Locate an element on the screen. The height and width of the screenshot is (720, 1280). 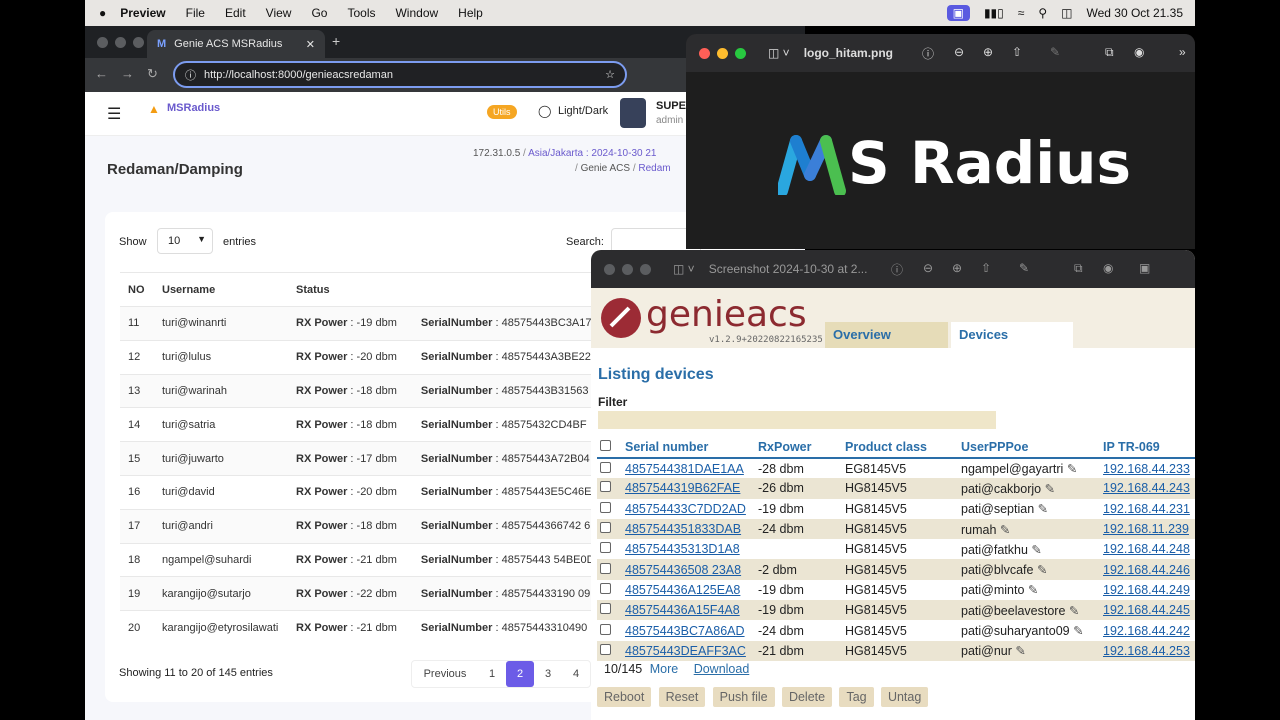
device-serial-link: 48575443BC7A86AD is located at coordinates (688, 630).